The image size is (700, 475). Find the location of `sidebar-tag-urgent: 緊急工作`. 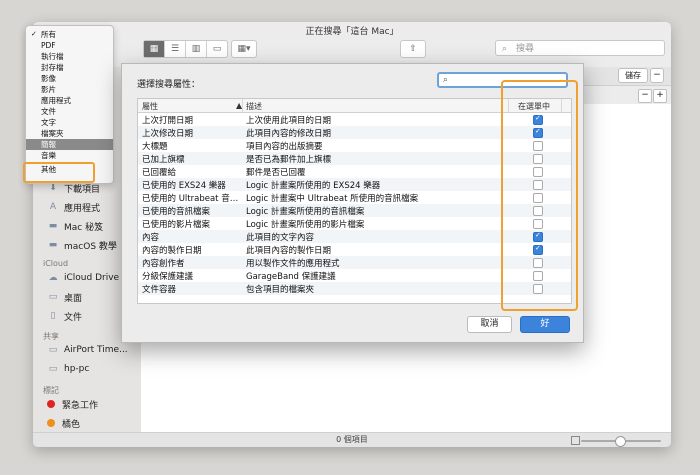

sidebar-tag-urgent: 緊急工作 is located at coordinates (72, 404).